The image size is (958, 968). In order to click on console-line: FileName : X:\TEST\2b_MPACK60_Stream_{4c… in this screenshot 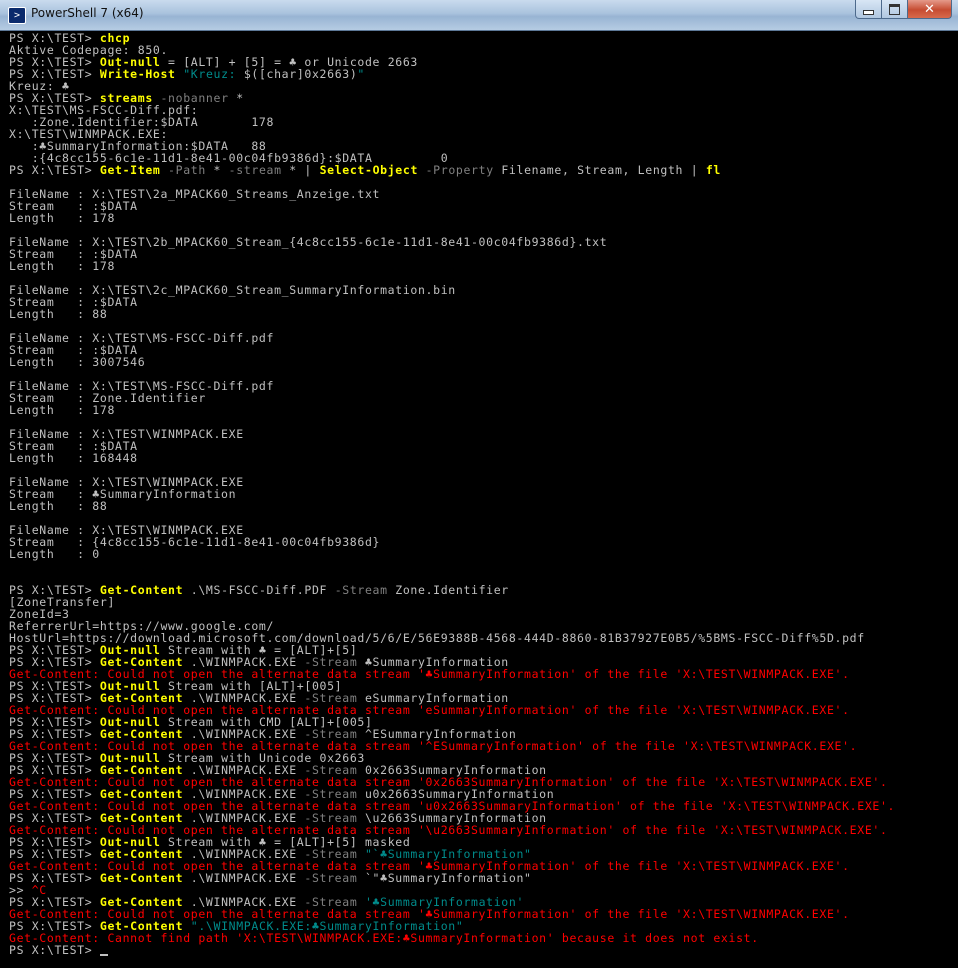, I will do `click(481, 242)`.